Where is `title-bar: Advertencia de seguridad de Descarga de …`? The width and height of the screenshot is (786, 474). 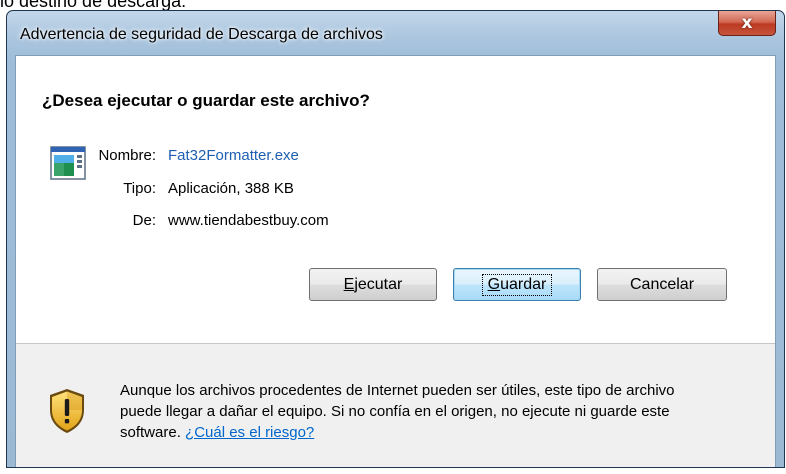 title-bar: Advertencia de seguridad de Descarga de … is located at coordinates (395, 33).